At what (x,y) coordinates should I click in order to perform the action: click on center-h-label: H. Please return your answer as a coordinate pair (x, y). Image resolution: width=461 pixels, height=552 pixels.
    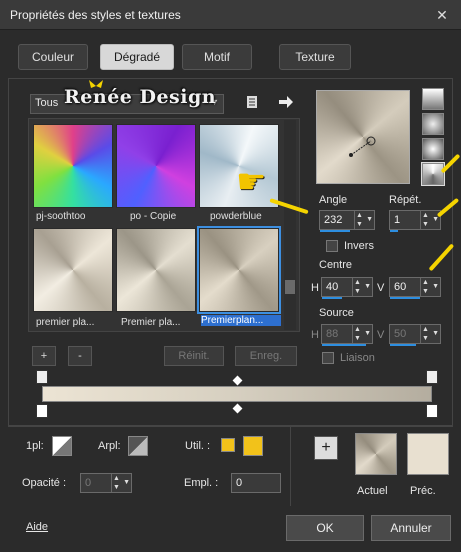
    Looking at the image, I should click on (315, 288).